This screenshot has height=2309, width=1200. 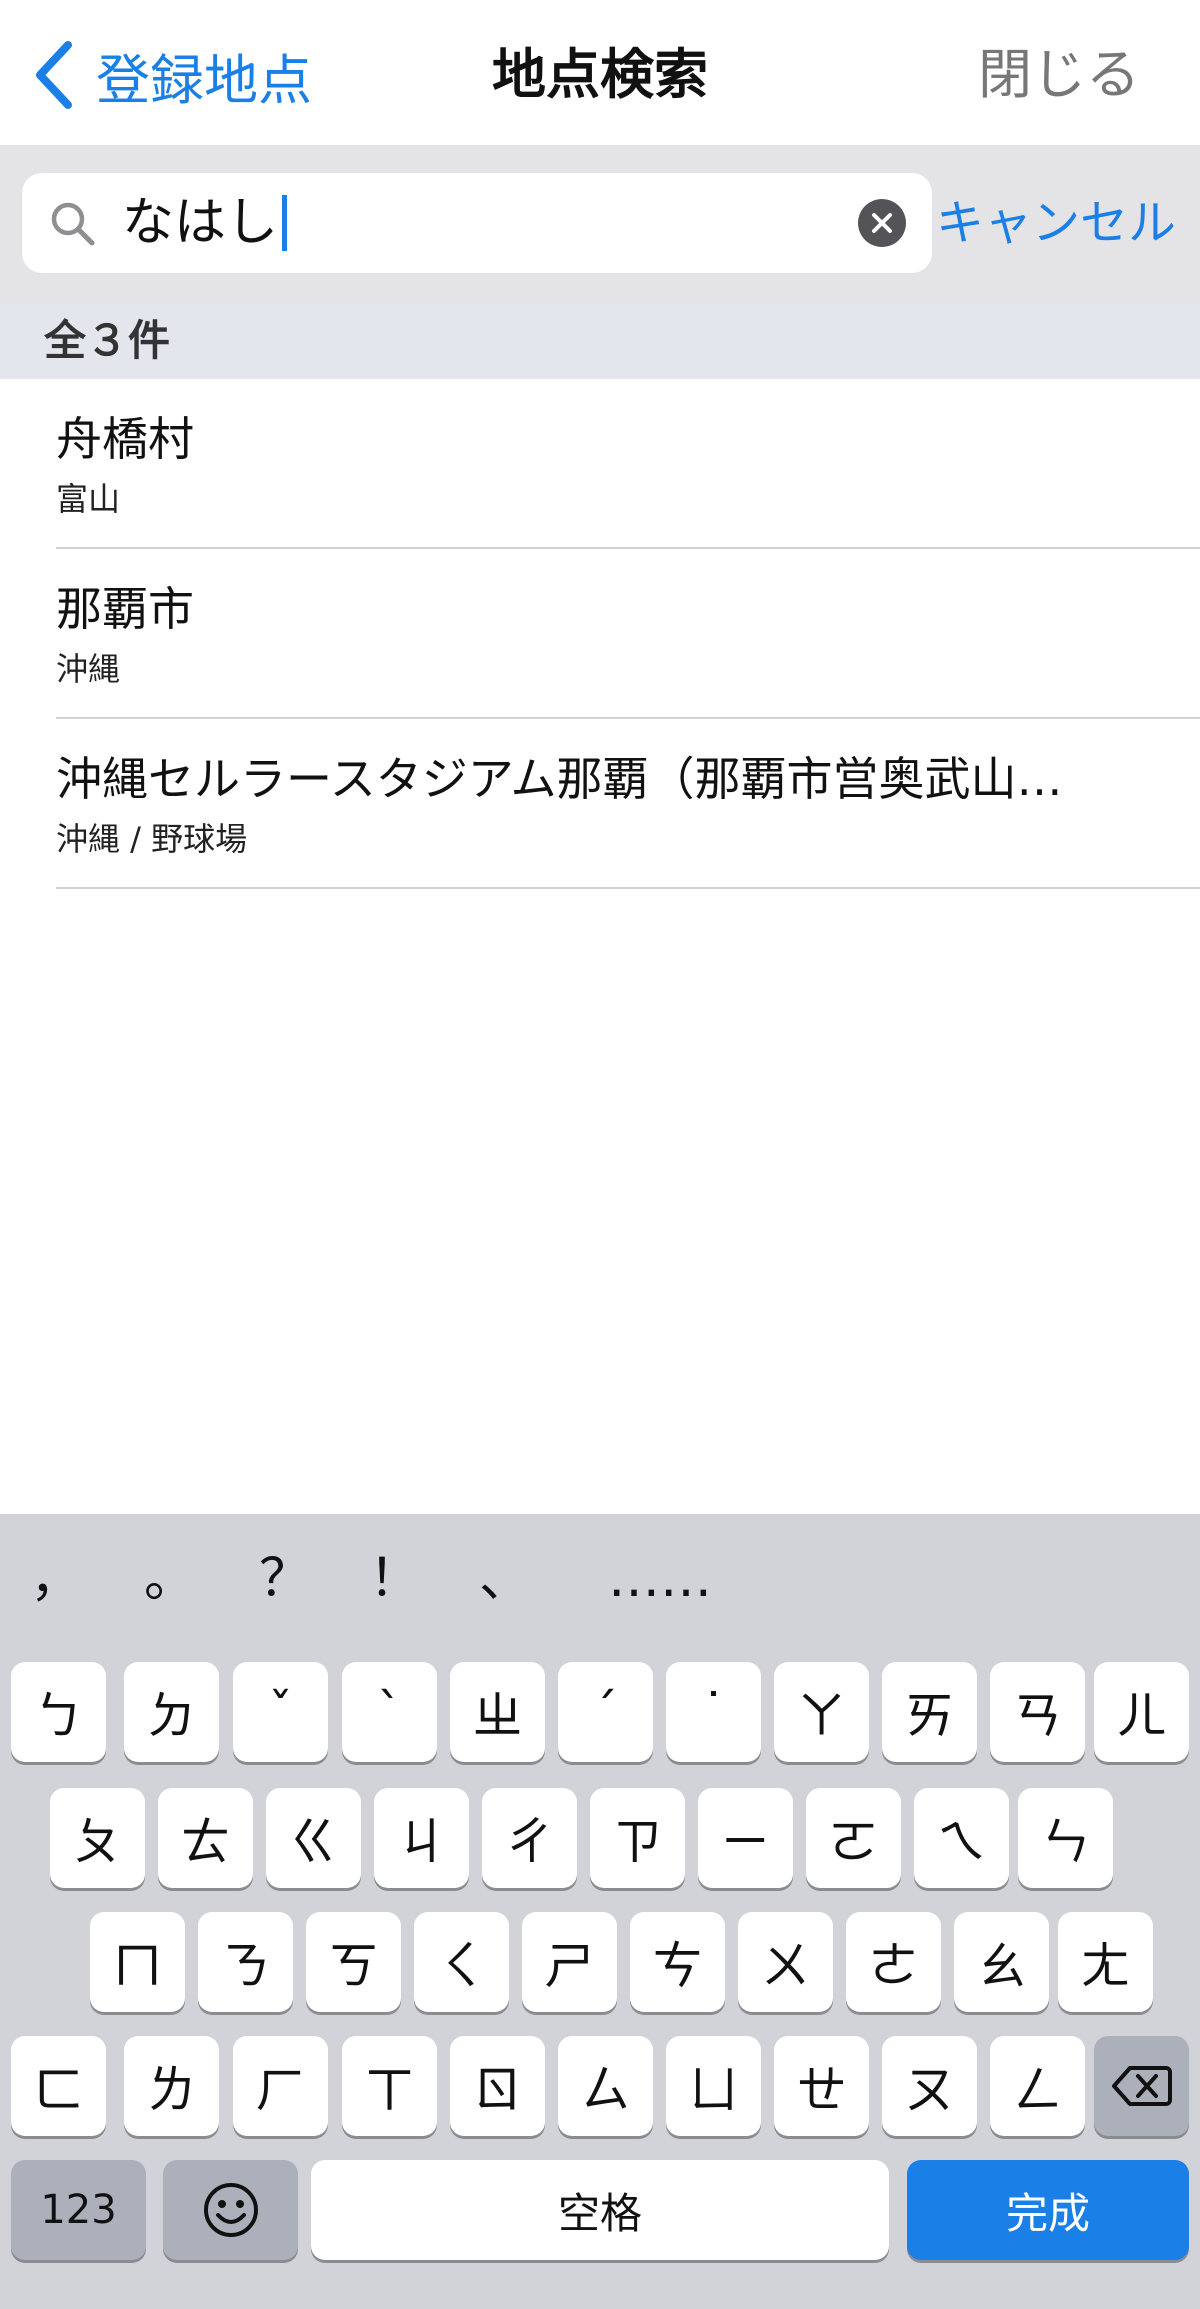 I want to click on zhuyin-key: ㄧ, so click(x=745, y=1838).